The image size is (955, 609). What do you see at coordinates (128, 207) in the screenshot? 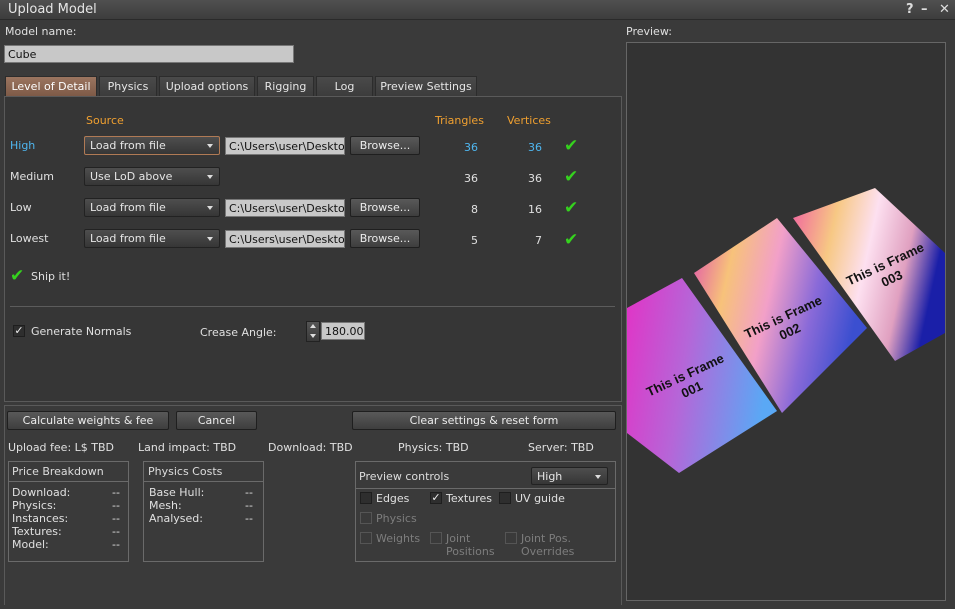
I see `lod-source-value-low: Load from file` at bounding box center [128, 207].